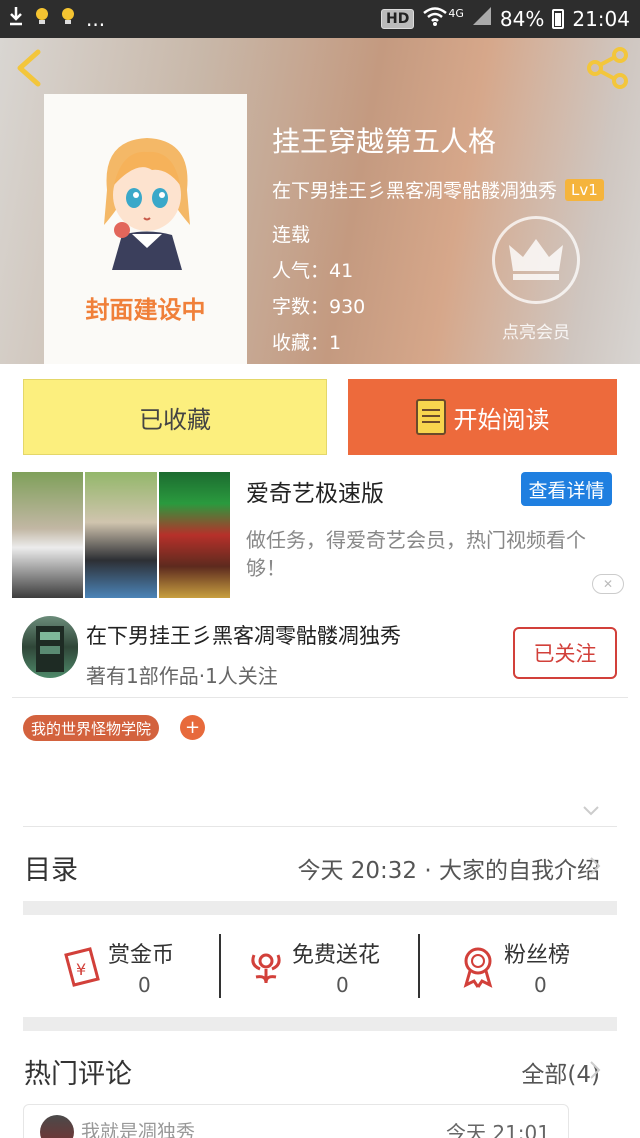 The width and height of the screenshot is (640, 1138). Describe the element at coordinates (175, 419) in the screenshot. I see `collected-label: 已收藏` at that location.